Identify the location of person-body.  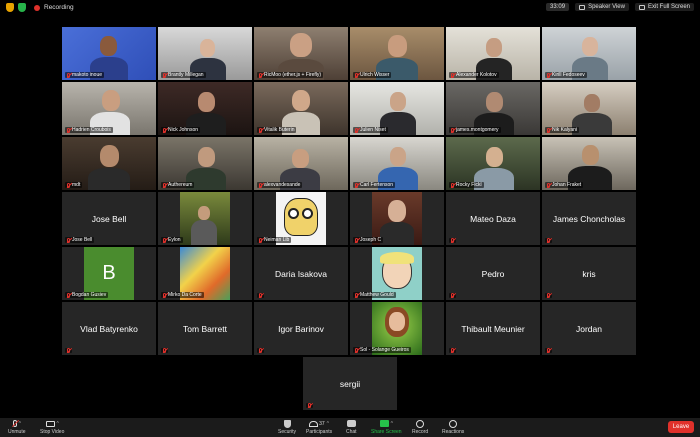
(204, 232).